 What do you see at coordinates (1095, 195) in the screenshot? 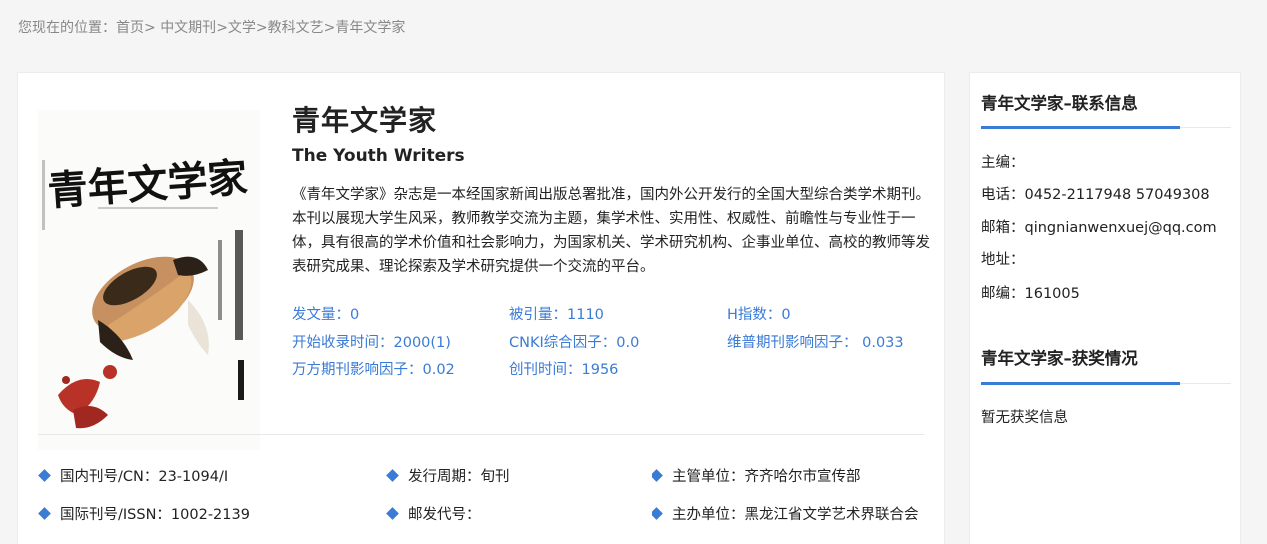
I see `contact-phone: 电话：0452-2117948 57049308` at bounding box center [1095, 195].